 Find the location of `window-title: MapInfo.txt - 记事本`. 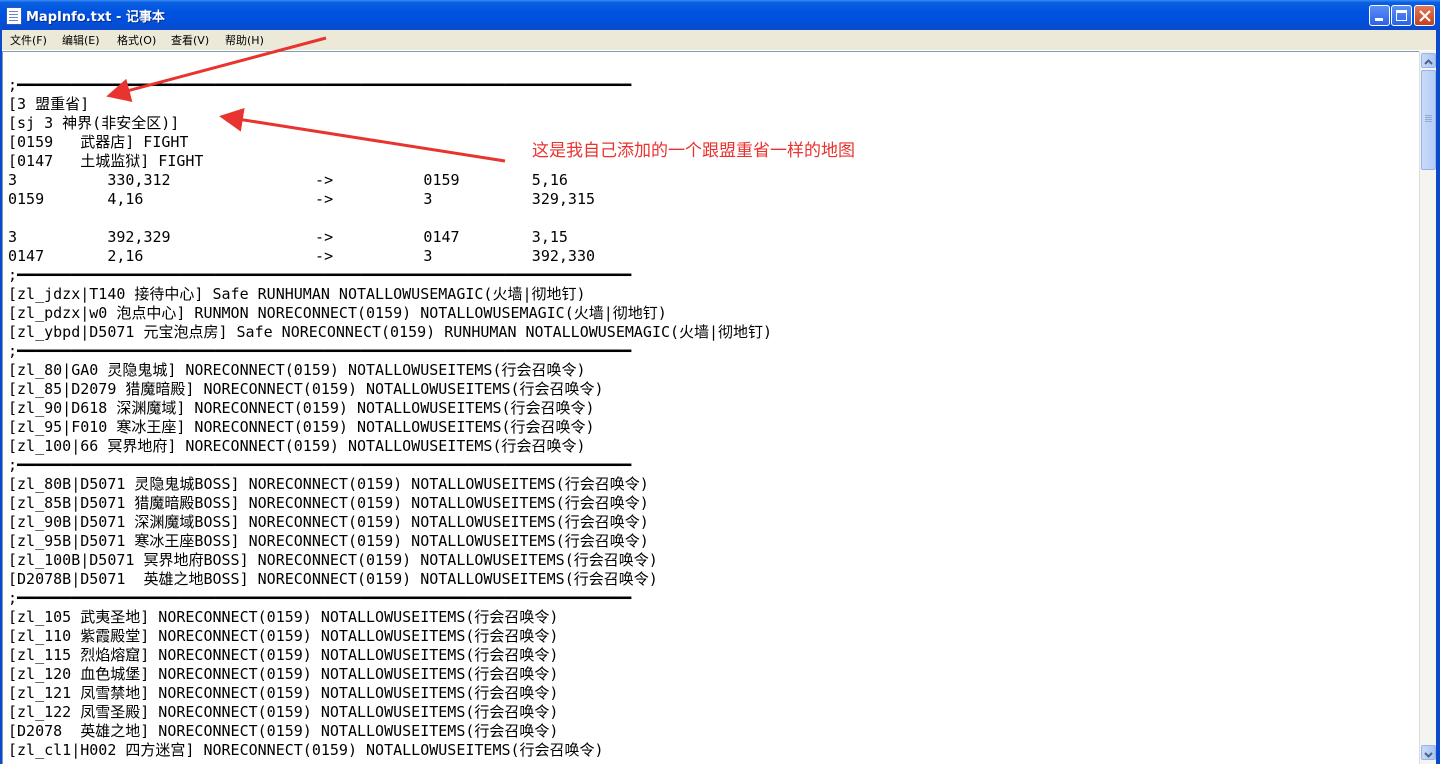

window-title: MapInfo.txt - 记事本 is located at coordinates (95, 17).